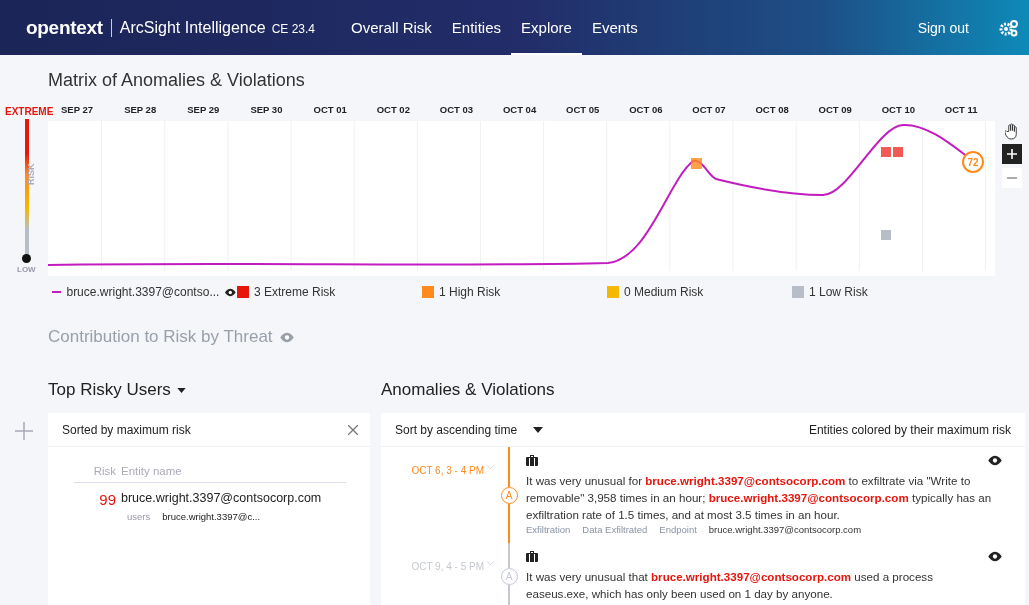  Describe the element at coordinates (909, 429) in the screenshot. I see `legend-note: Entities colored by their maximum risk` at that location.